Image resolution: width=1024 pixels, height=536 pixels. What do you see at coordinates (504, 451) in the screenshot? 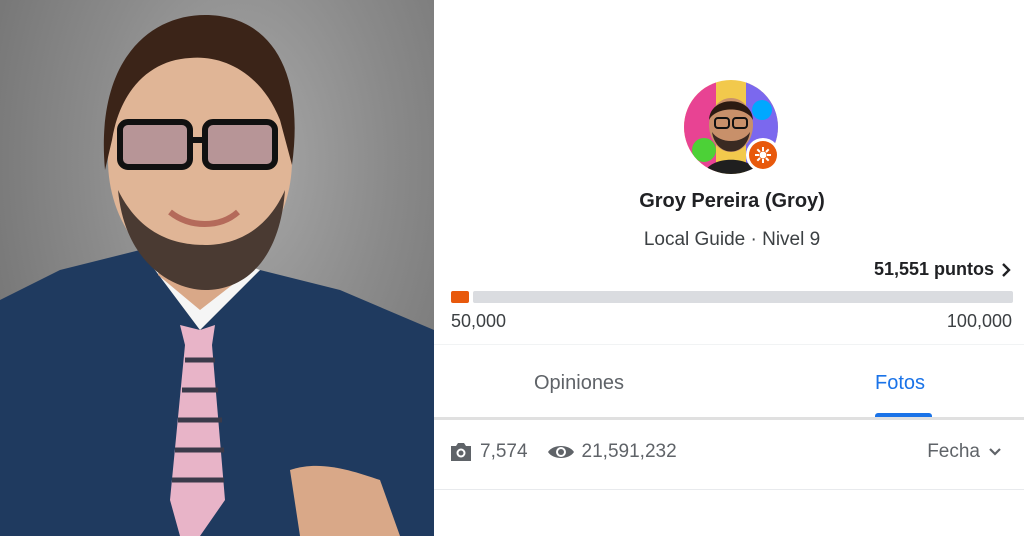
I see `photos-count: 7,574` at bounding box center [504, 451].